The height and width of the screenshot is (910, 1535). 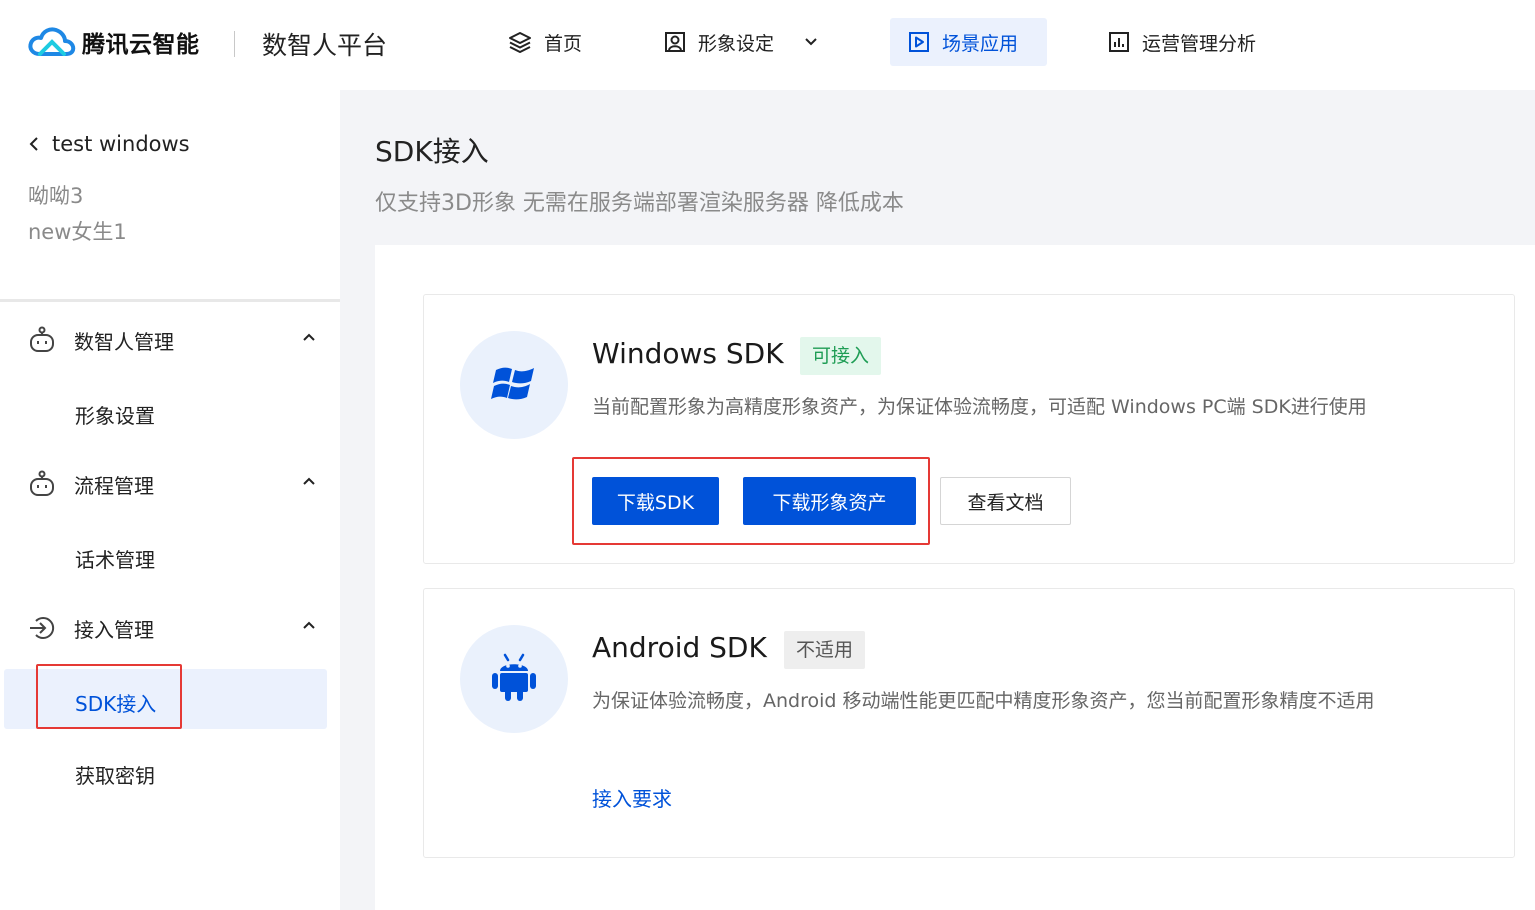 I want to click on windows-icon-badge, so click(x=514, y=385).